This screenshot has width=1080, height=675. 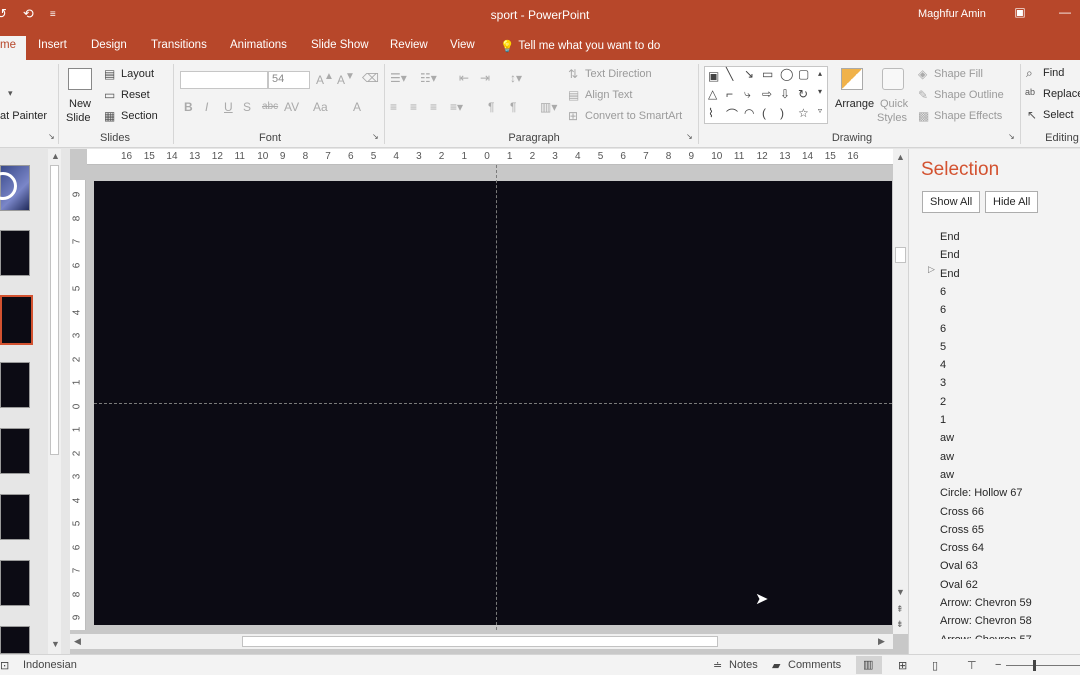 I want to click on vertical-ruler: 9 8 7 6 5 4 3 2 1 0 1 2 3 4 5 6 7 8 9, so click(x=78, y=405).